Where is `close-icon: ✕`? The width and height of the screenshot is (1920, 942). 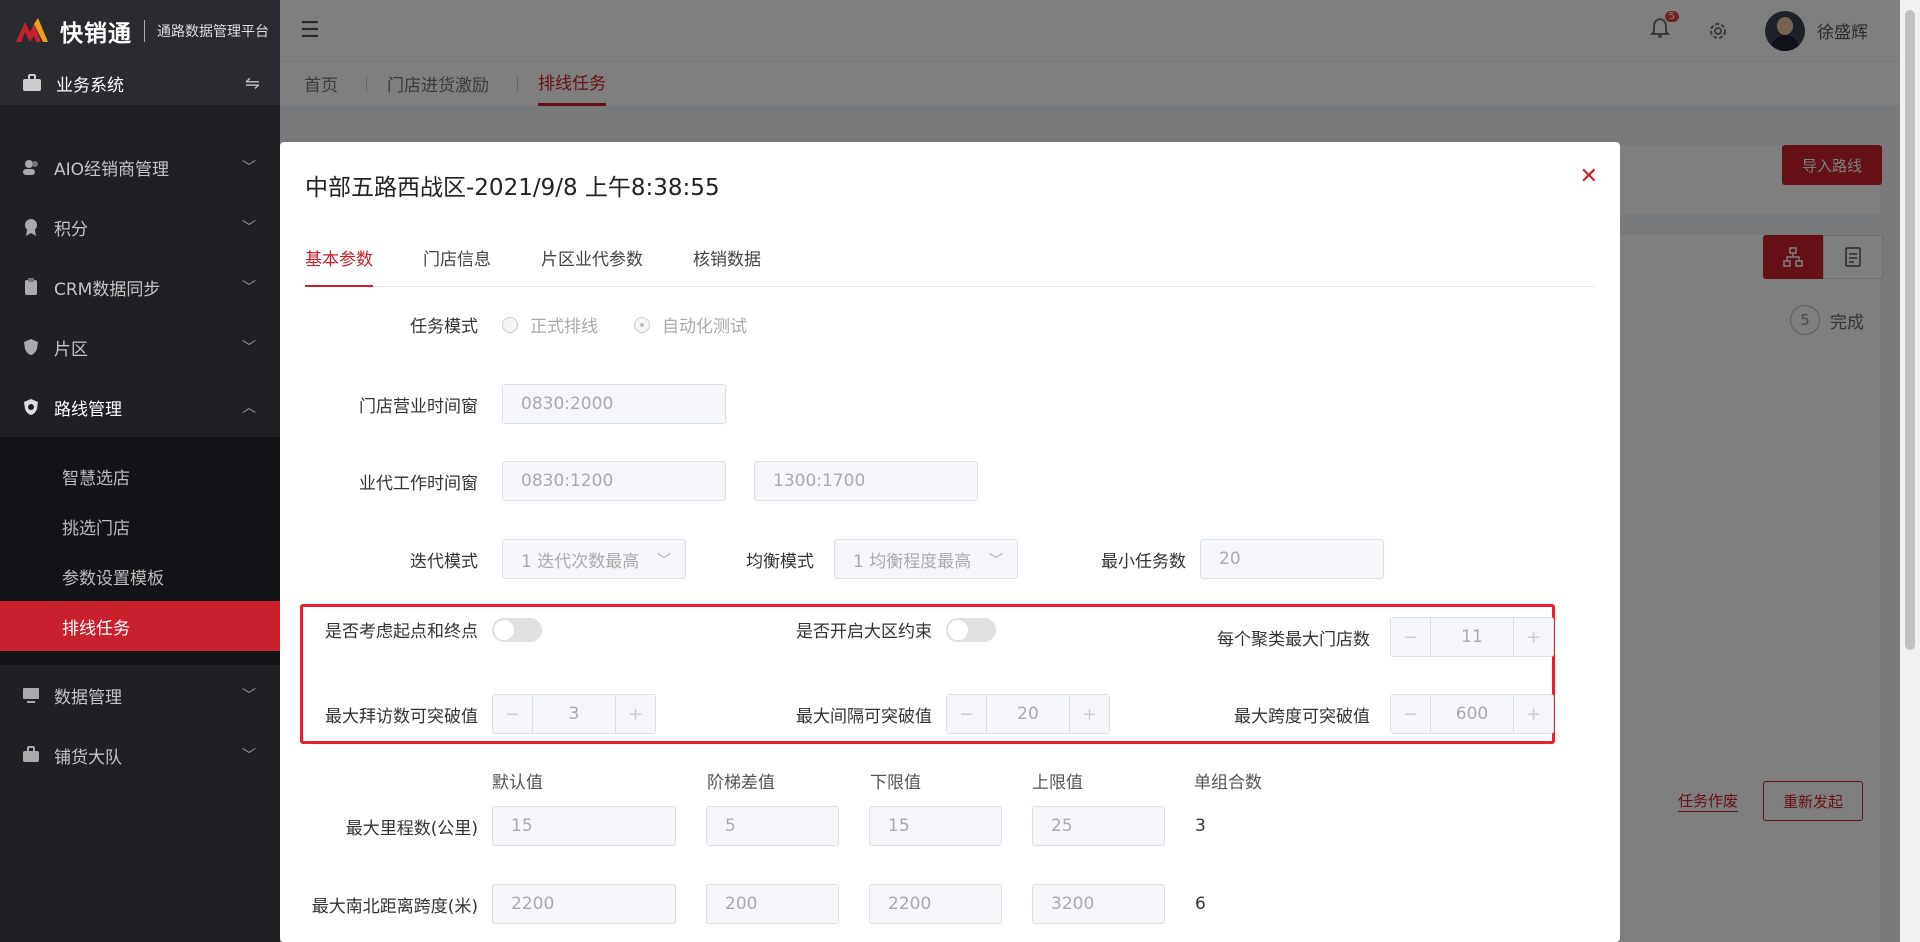 close-icon: ✕ is located at coordinates (1589, 176).